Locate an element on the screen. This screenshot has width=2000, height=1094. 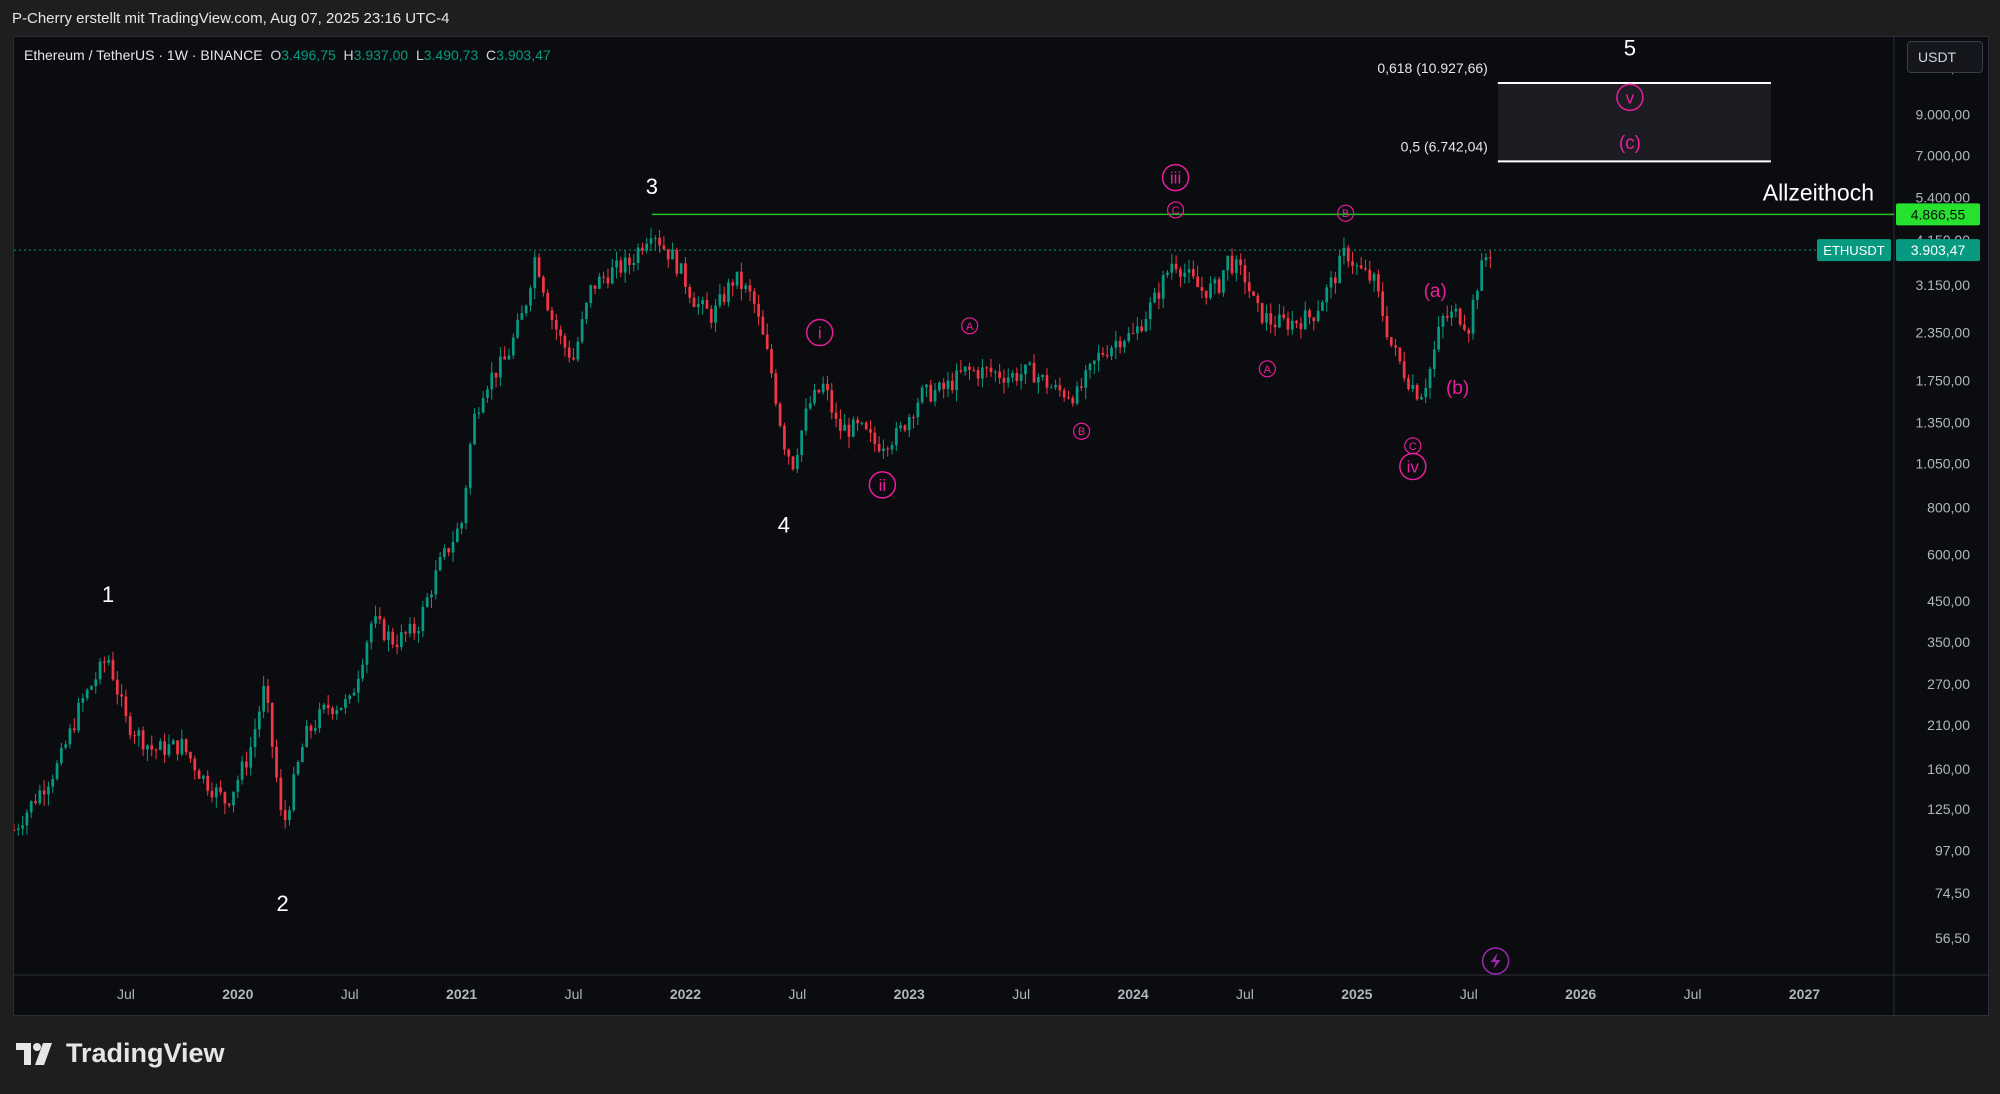
wave-label: i is located at coordinates (820, 333).